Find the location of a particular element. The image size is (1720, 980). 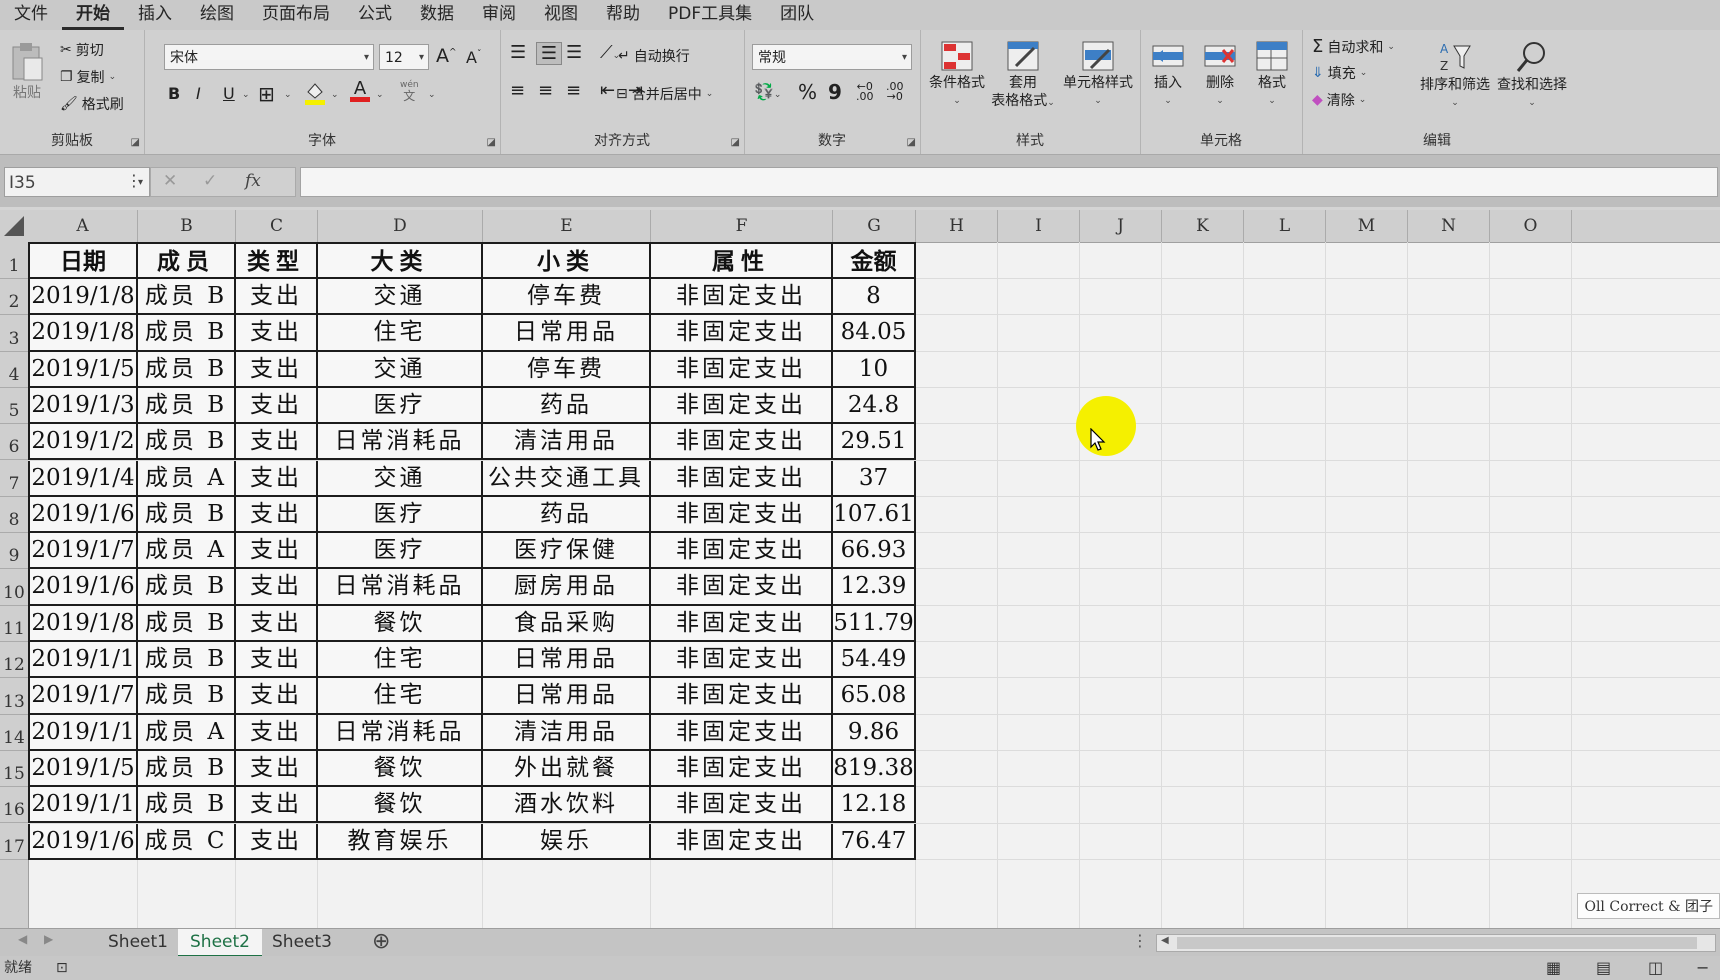

macro-record-icon: ⊡ is located at coordinates (62, 968).